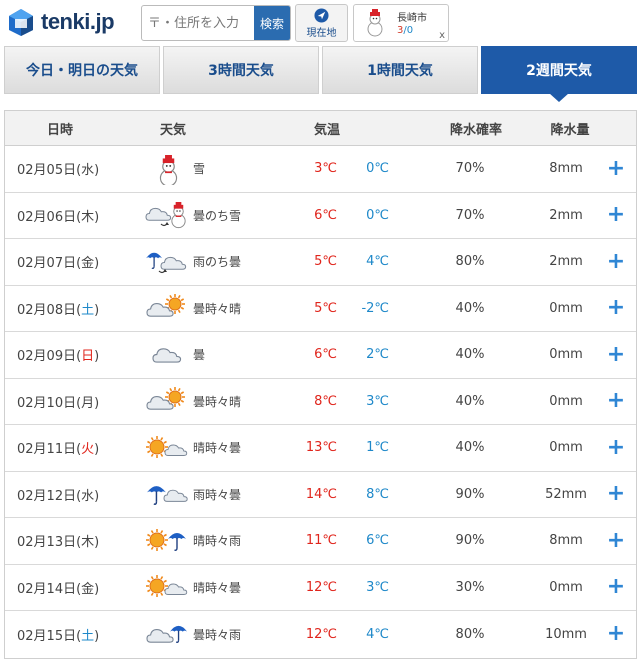 This screenshot has height=660, width=640. Describe the element at coordinates (352, 261) in the screenshot. I see `row-temperature: 5℃ 4℃` at that location.